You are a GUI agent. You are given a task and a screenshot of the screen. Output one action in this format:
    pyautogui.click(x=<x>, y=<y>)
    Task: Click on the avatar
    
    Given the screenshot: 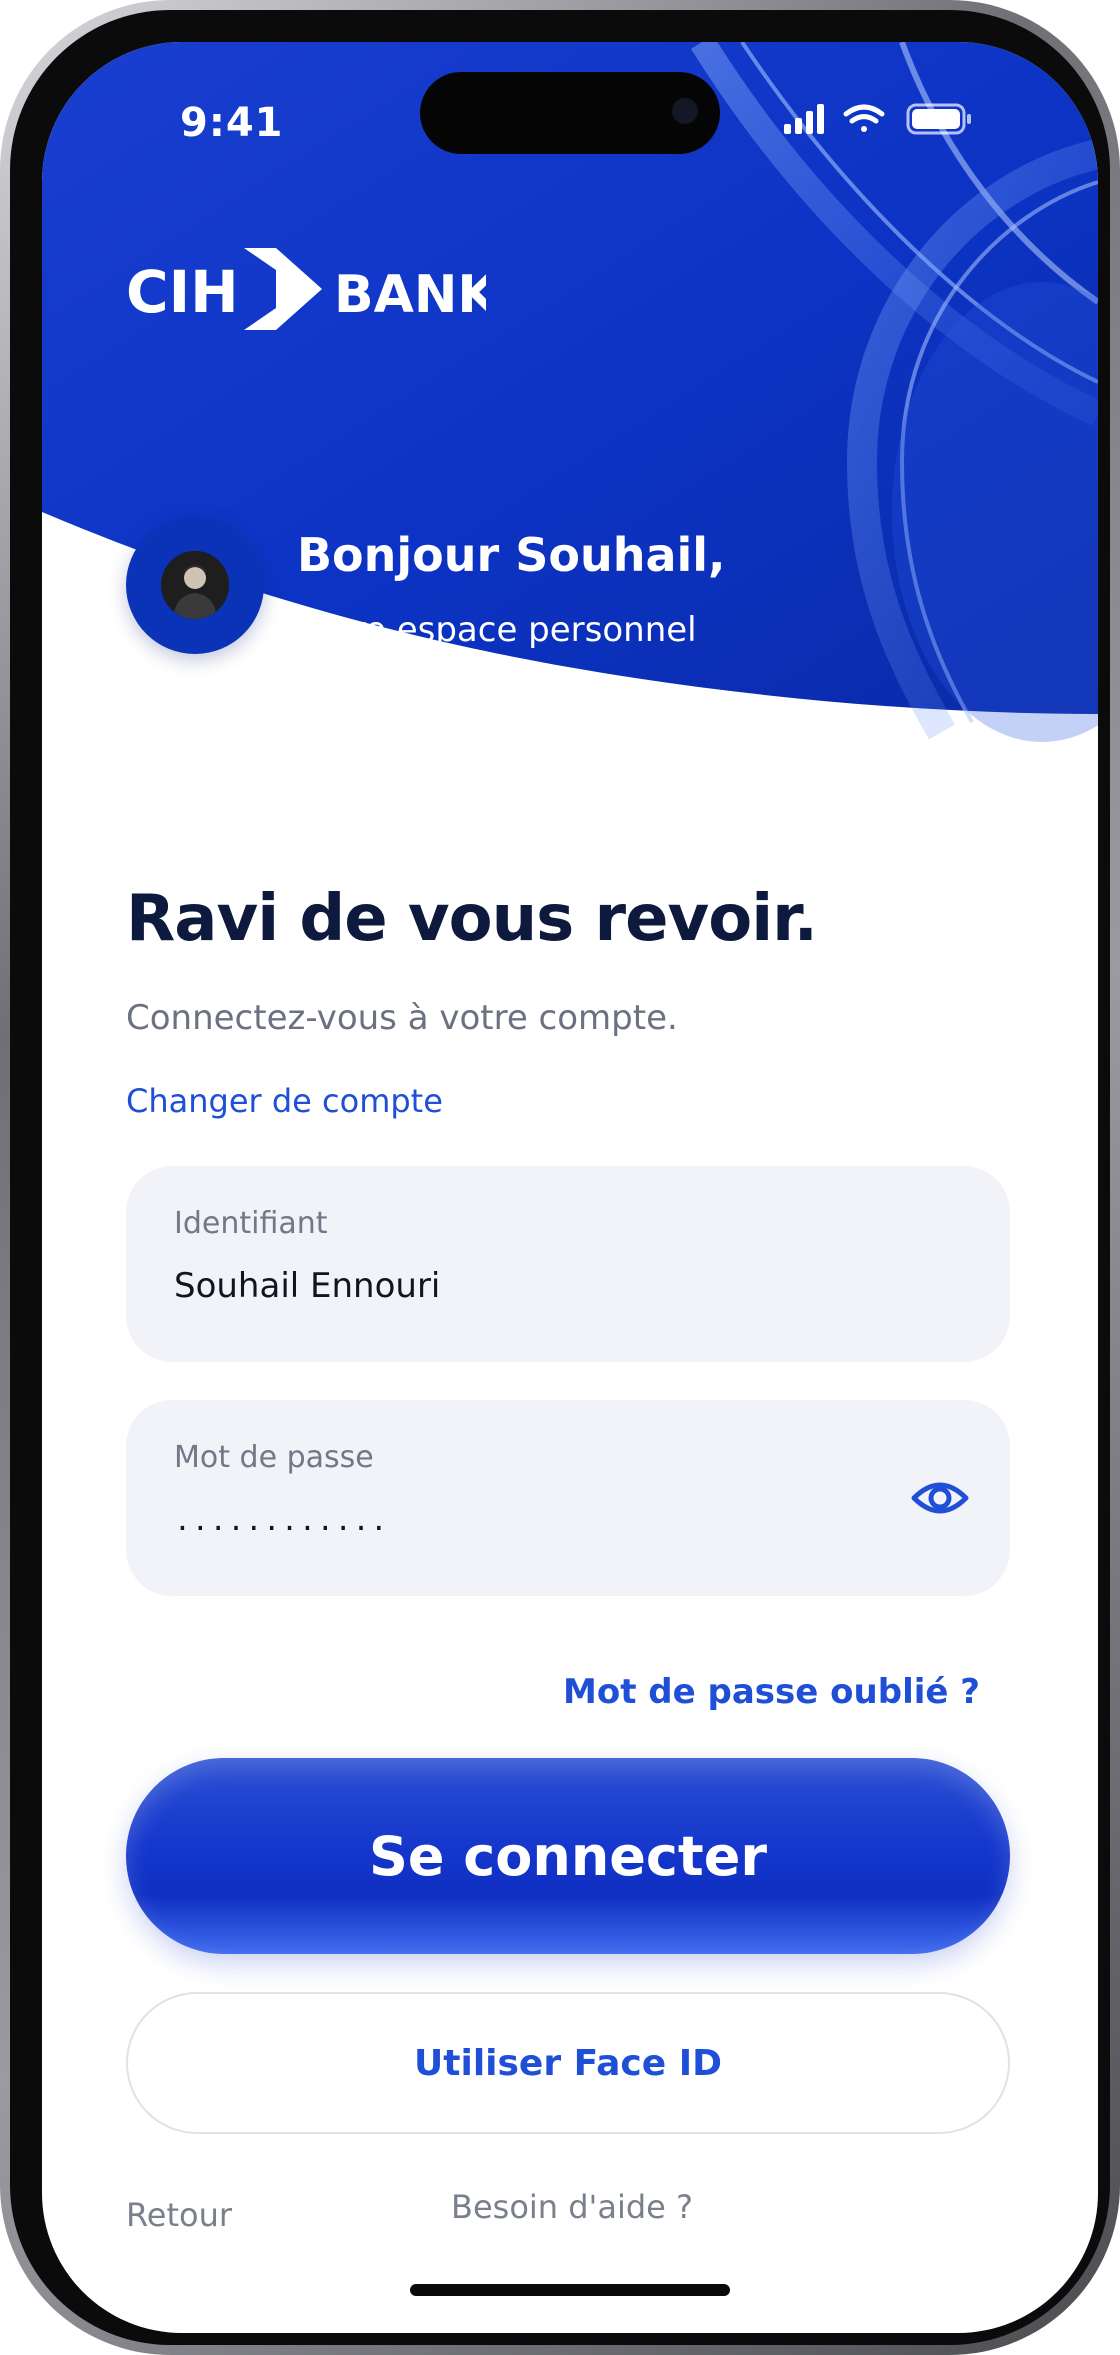 What is the action you would take?
    pyautogui.click(x=195, y=585)
    